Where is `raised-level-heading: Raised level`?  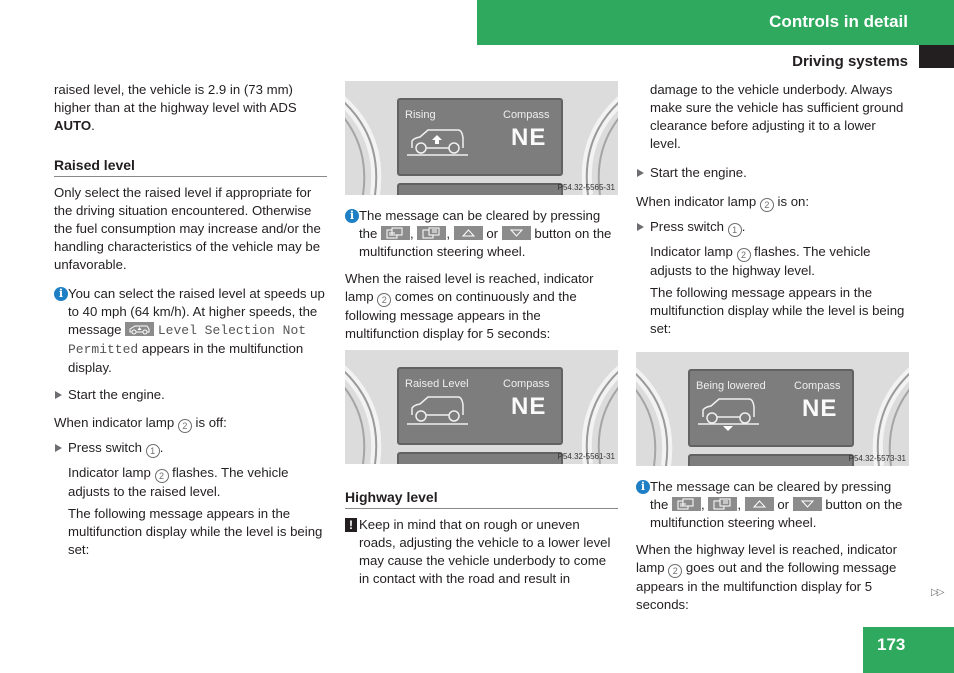 raised-level-heading: Raised level is located at coordinates (190, 166).